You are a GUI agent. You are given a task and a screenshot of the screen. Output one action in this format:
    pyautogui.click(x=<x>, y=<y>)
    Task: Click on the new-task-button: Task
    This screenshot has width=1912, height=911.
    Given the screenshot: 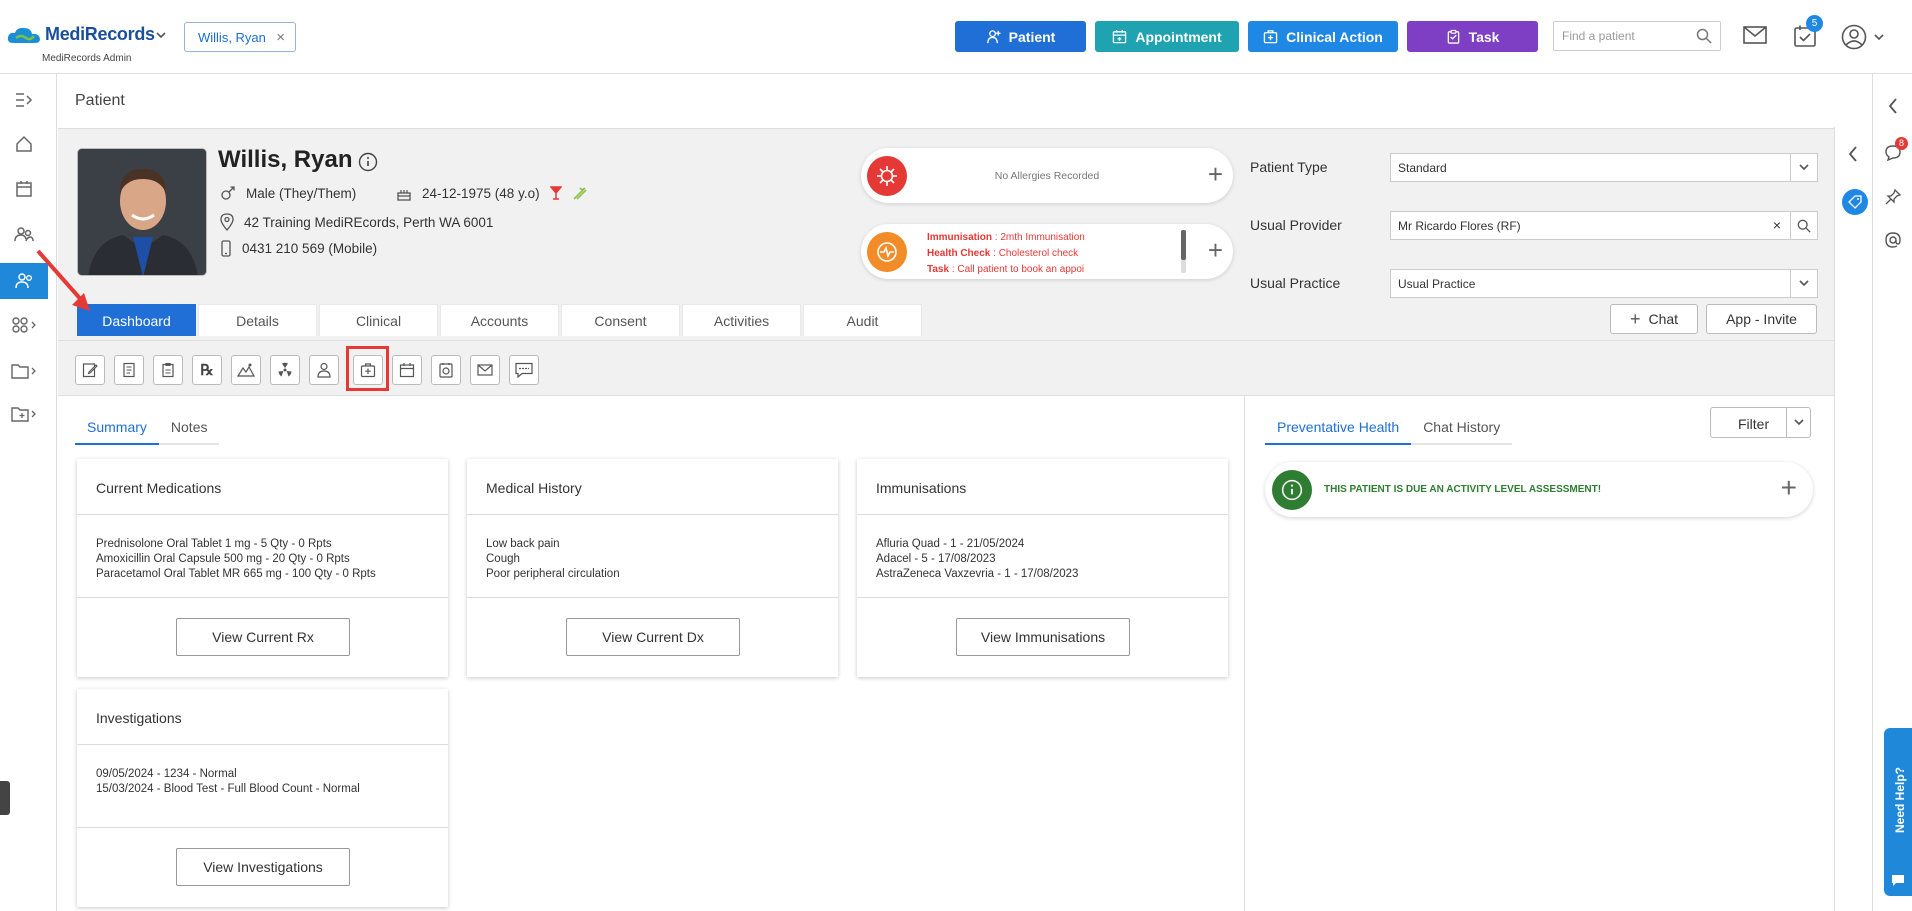 What is the action you would take?
    pyautogui.click(x=1472, y=36)
    